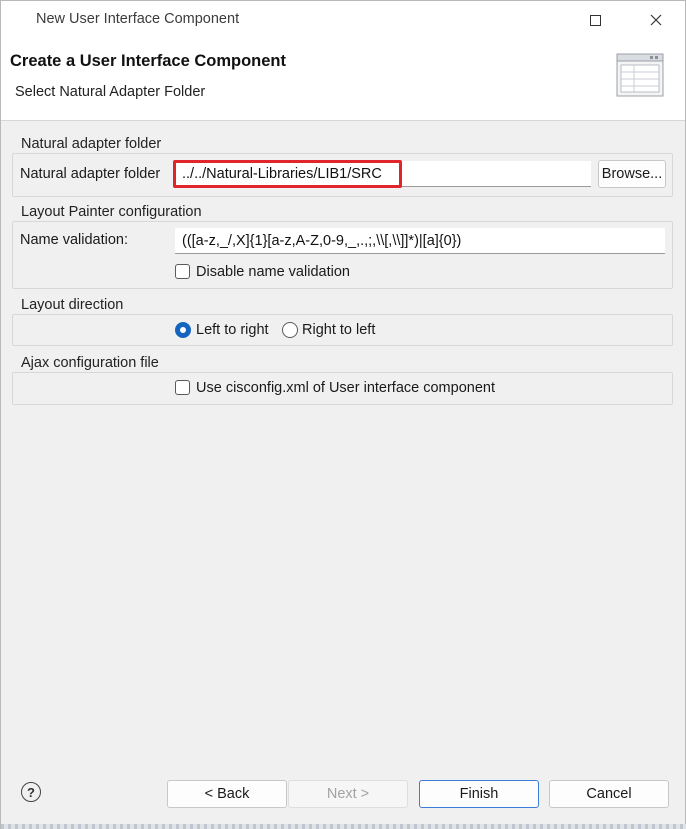  I want to click on title-bar: New User Interface Component, so click(343, 20).